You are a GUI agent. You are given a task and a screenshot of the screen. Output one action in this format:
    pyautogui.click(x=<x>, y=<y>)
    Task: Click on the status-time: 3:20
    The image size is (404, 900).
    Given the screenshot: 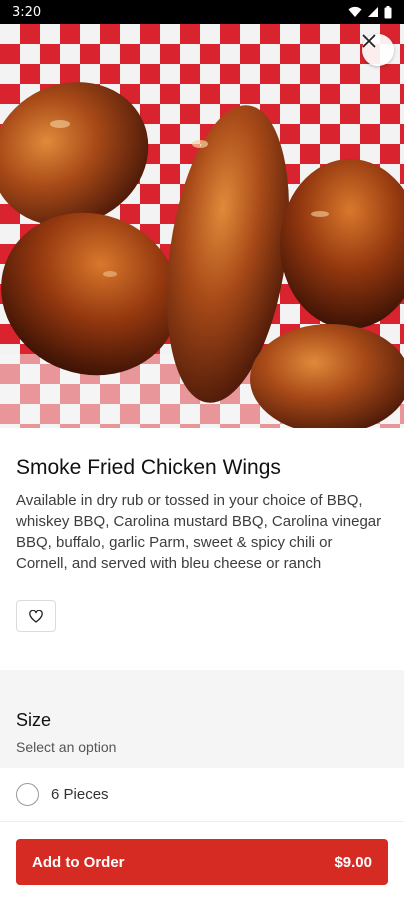 What is the action you would take?
    pyautogui.click(x=27, y=12)
    